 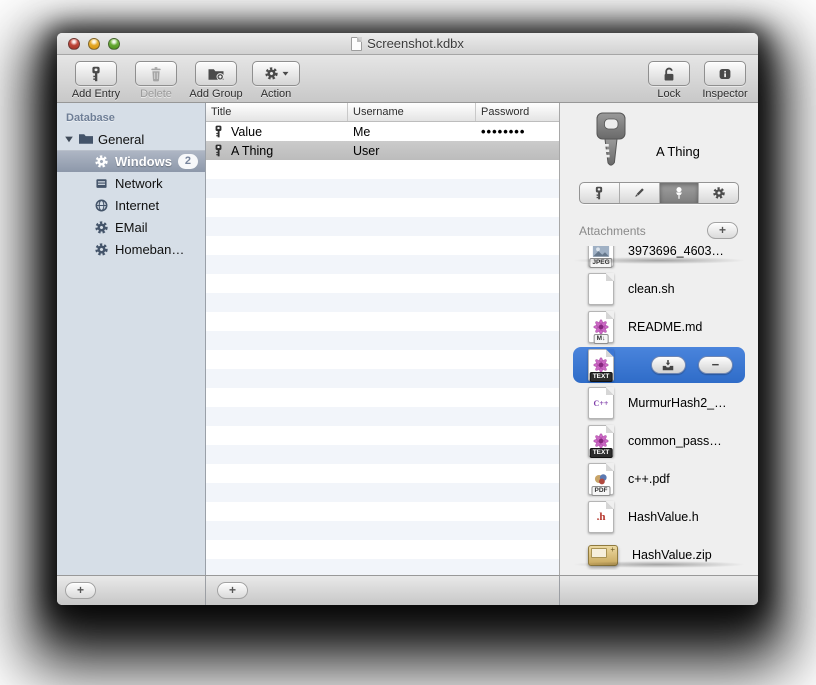 I want to click on table-row: Value Me ••••••••, so click(x=382, y=131).